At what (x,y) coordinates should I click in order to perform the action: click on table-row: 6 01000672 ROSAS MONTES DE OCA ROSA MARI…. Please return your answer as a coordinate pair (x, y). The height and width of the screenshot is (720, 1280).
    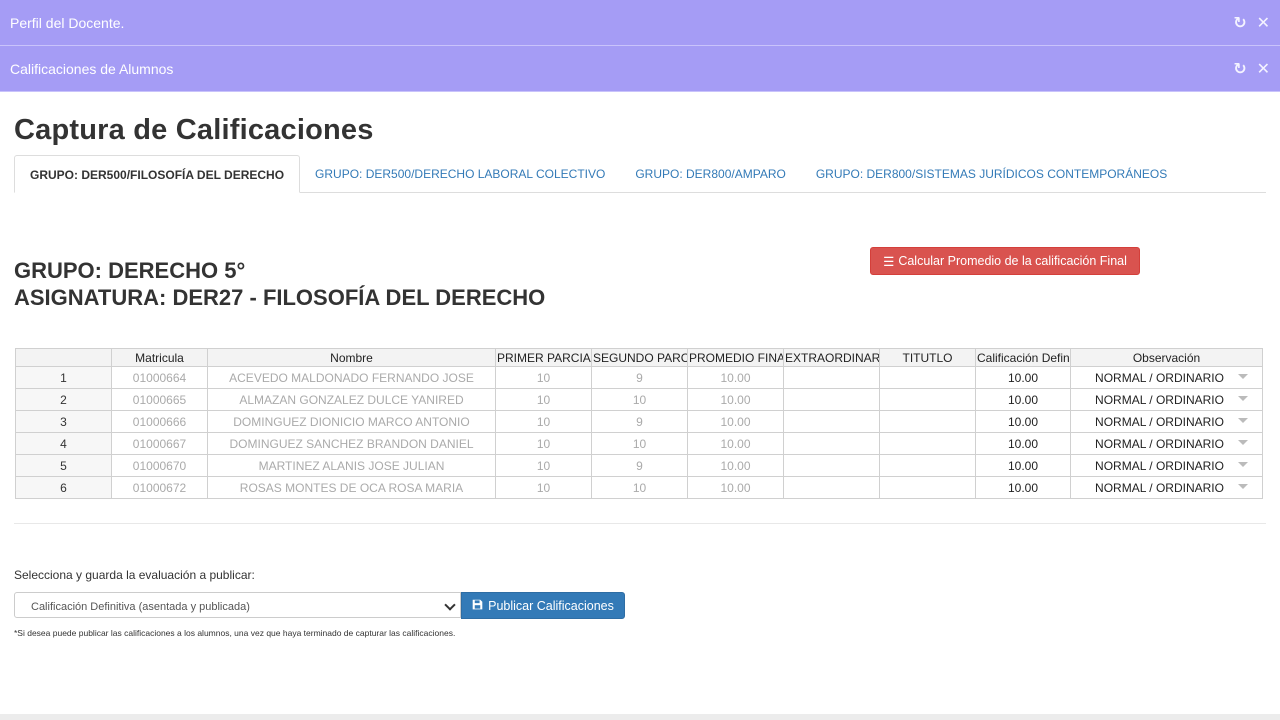
    Looking at the image, I should click on (639, 487).